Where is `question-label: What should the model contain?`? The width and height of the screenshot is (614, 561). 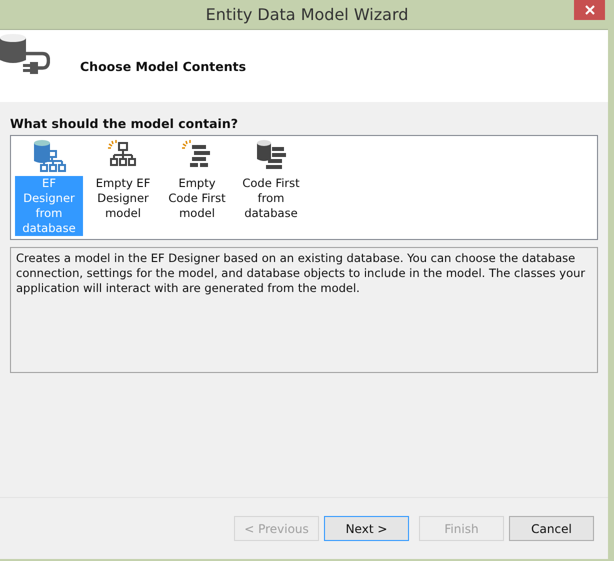 question-label: What should the model contain? is located at coordinates (124, 123).